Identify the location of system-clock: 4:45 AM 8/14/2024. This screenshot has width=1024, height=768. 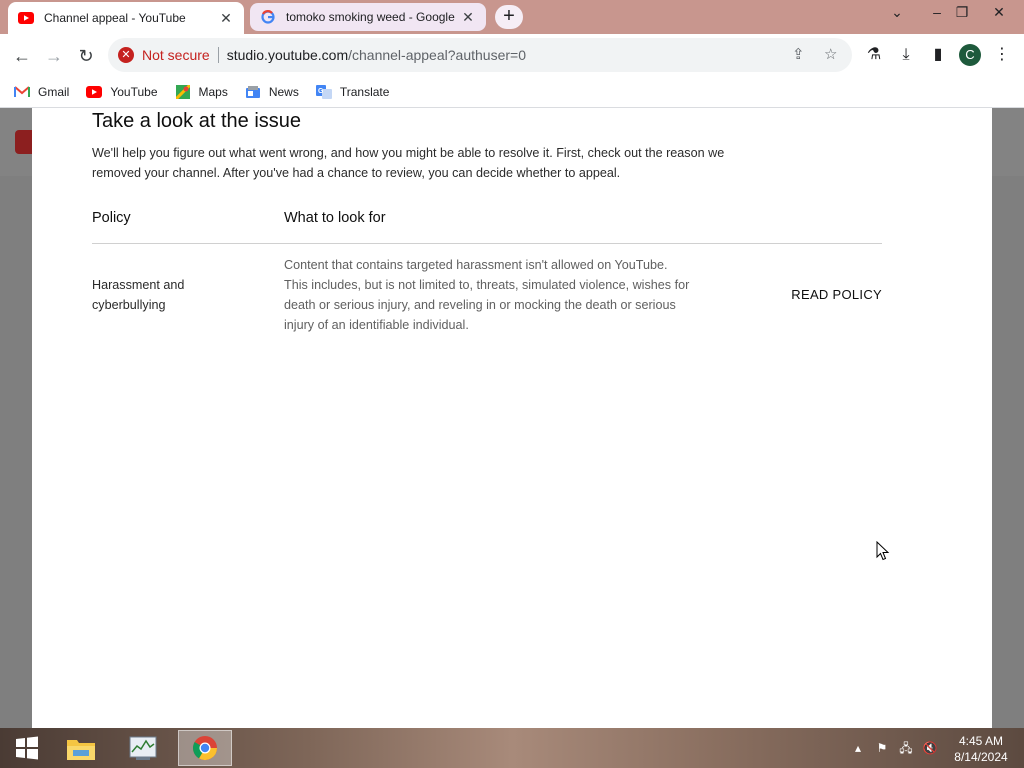
(981, 749).